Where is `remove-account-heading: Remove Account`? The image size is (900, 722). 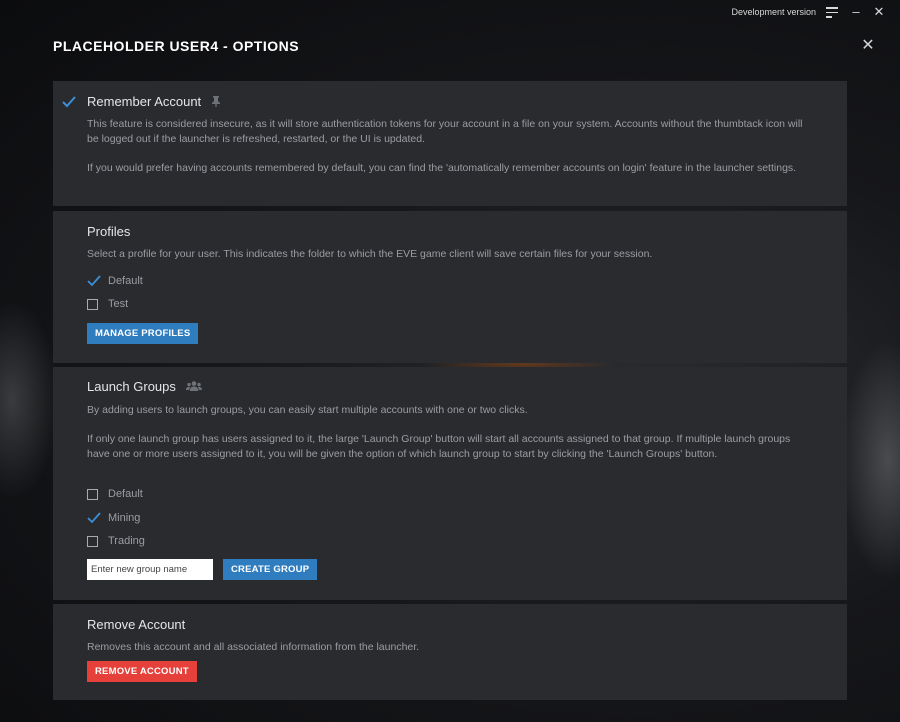
remove-account-heading: Remove Account is located at coordinates (136, 624).